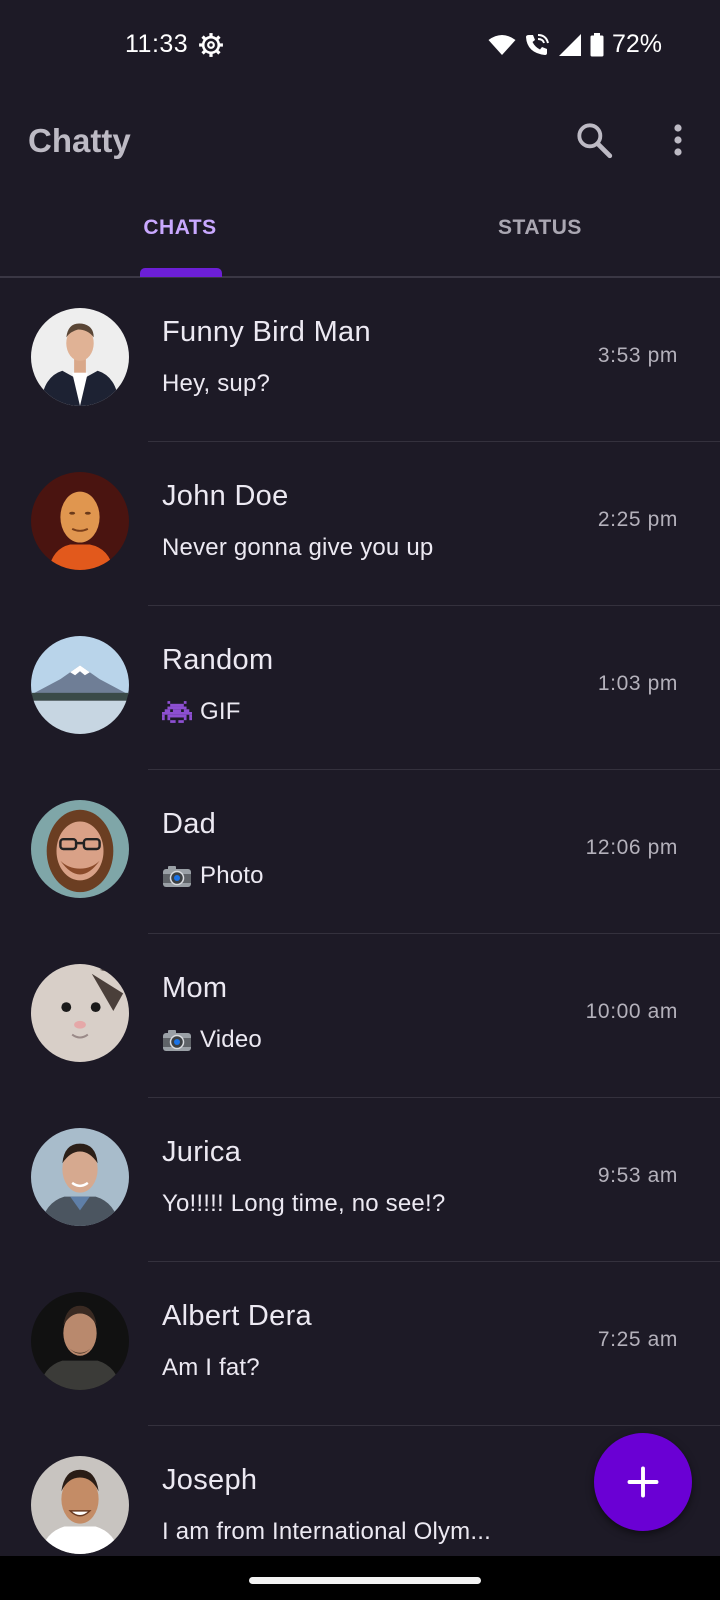  Describe the element at coordinates (220, 711) in the screenshot. I see `chat-message-text: GIF` at that location.